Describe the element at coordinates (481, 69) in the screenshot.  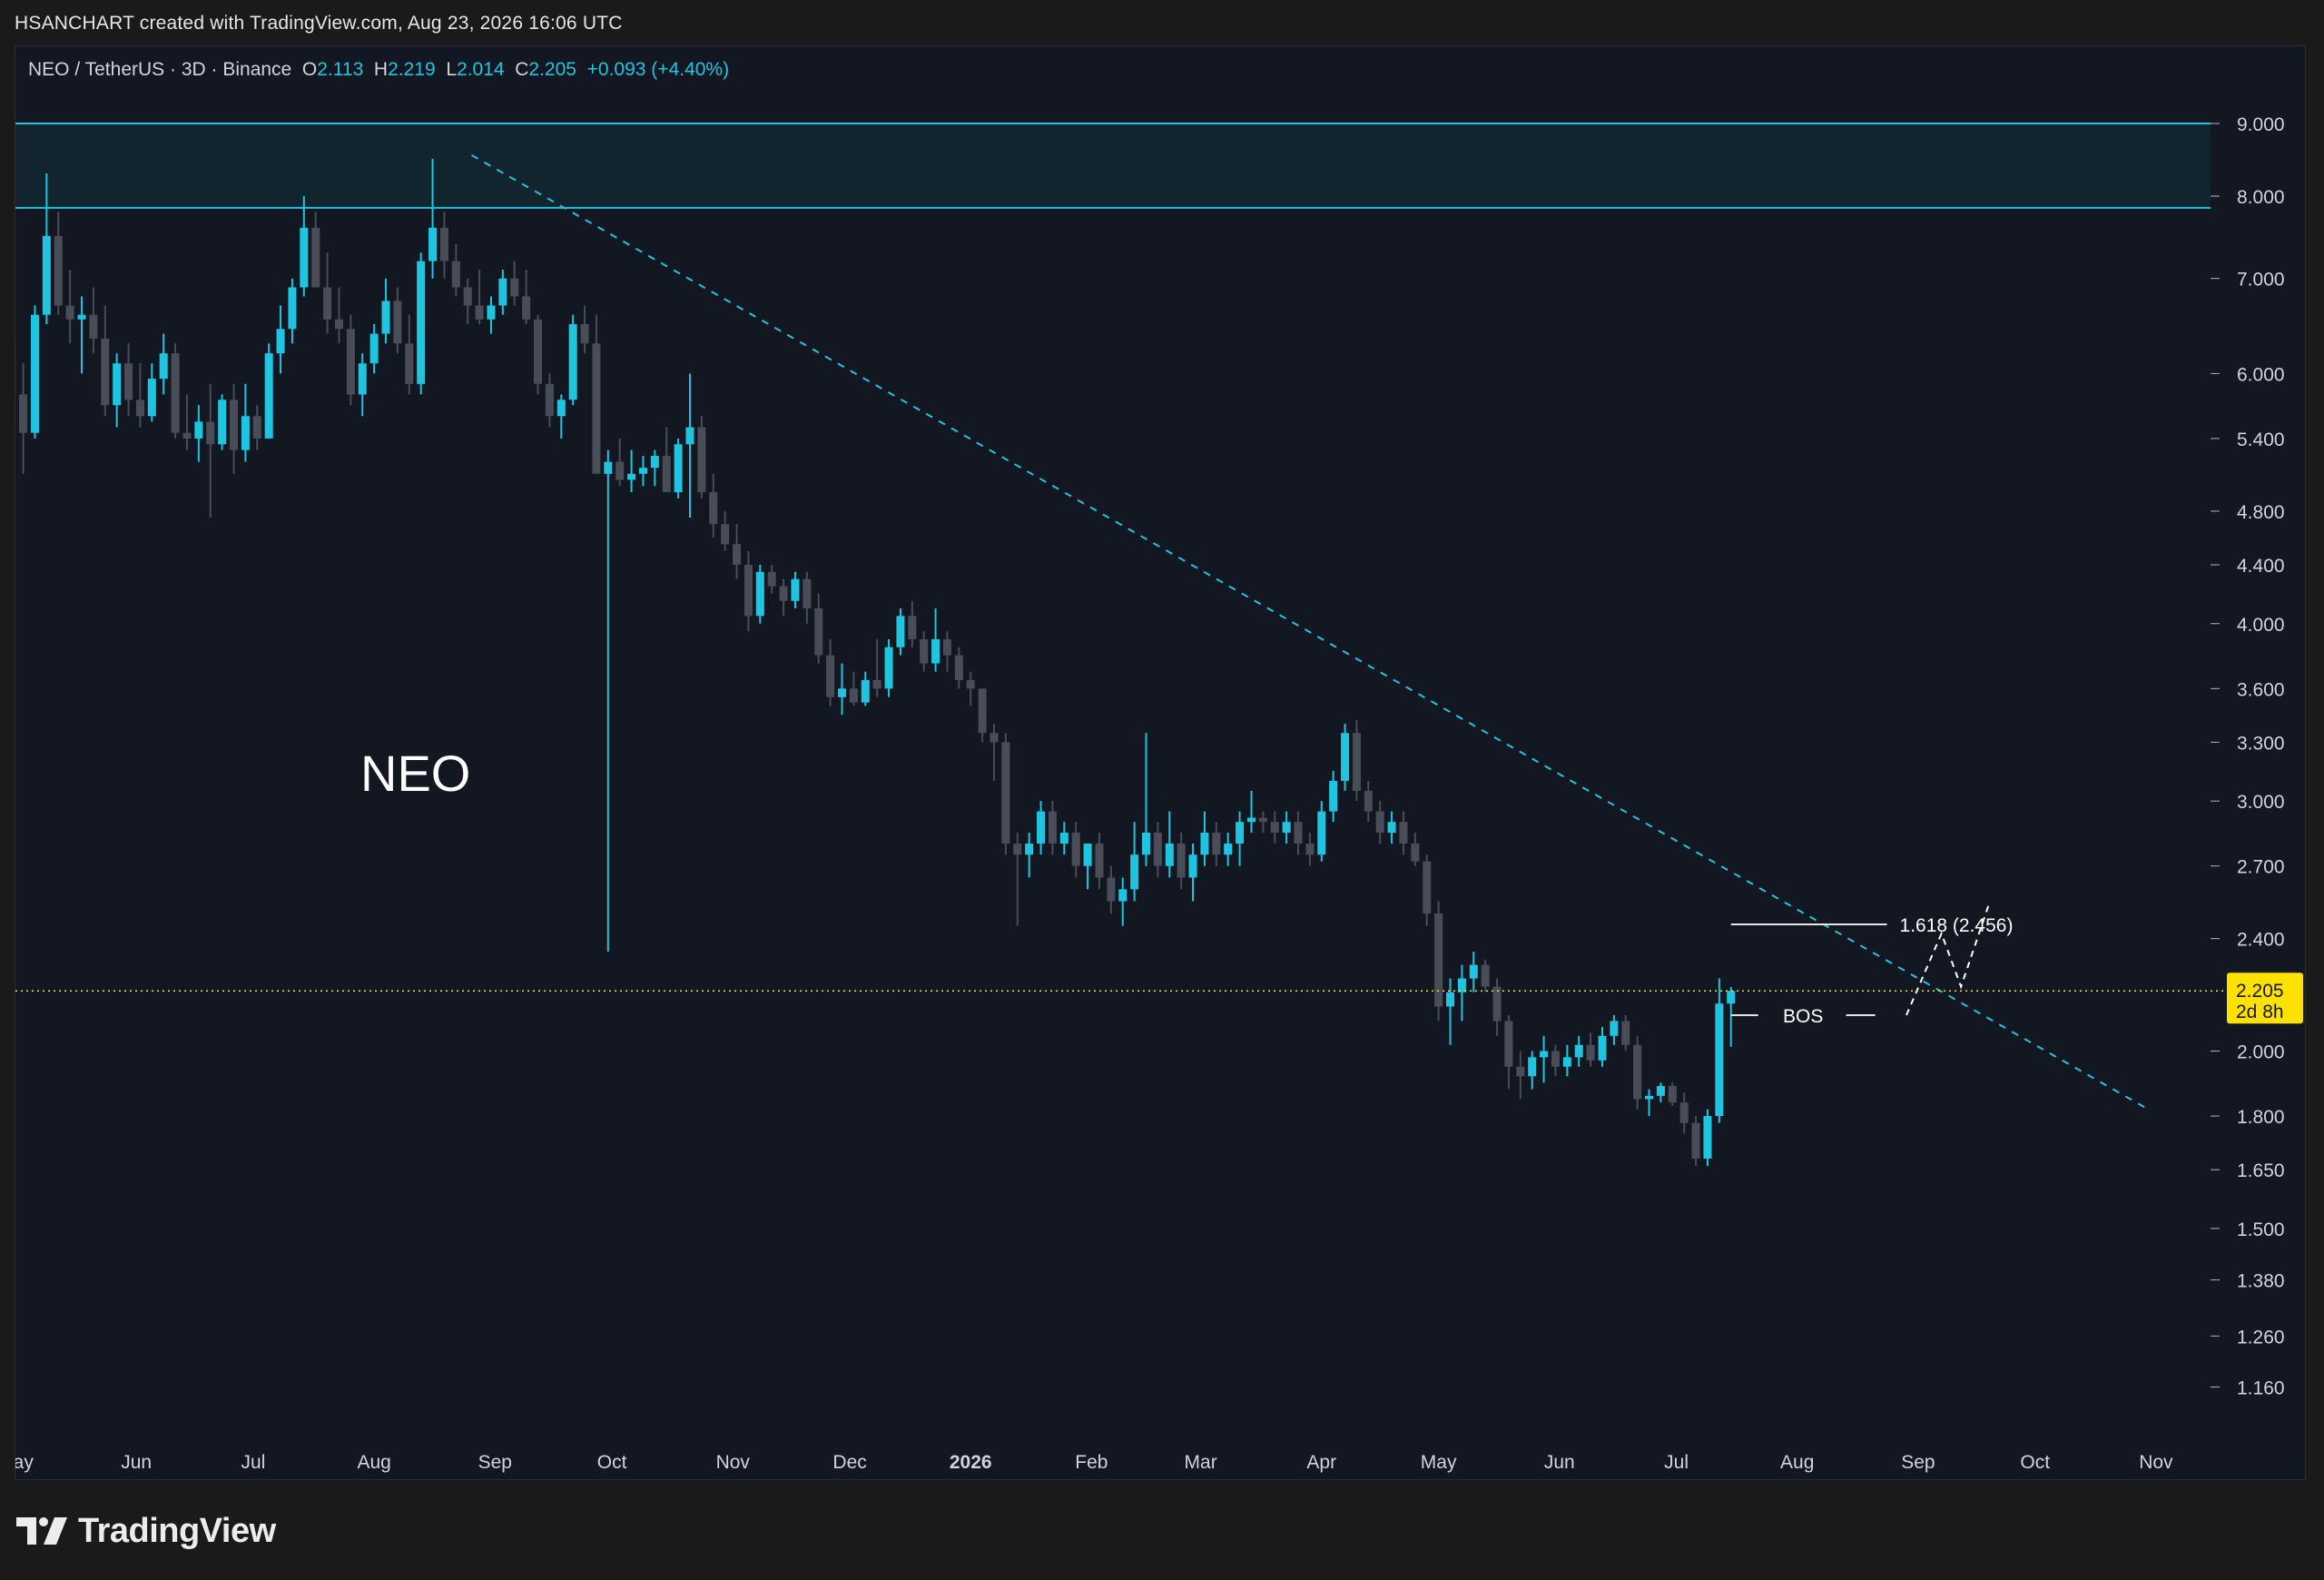
I see `low-value: 2.014` at that location.